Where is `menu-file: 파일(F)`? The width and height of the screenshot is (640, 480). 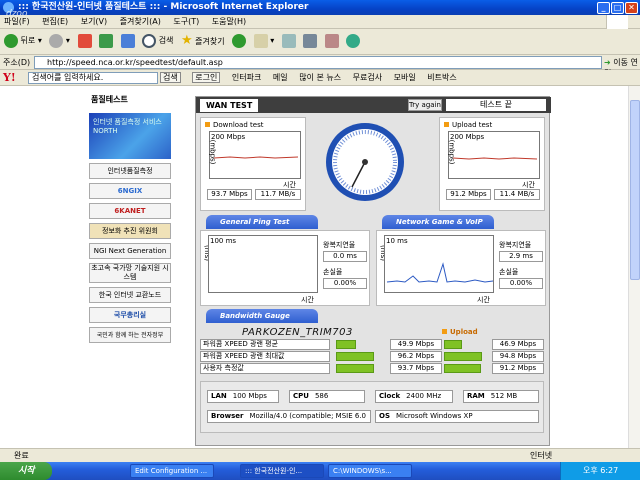
menu-file: 파일(F) is located at coordinates (17, 21).